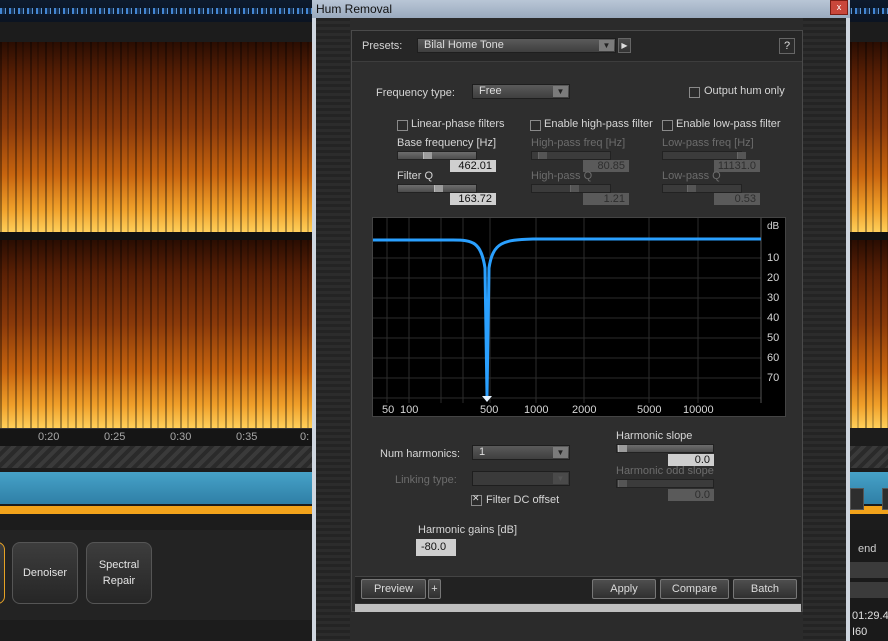 The image size is (888, 641). Describe the element at coordinates (667, 125) in the screenshot. I see `low-pass-checkbox` at that location.